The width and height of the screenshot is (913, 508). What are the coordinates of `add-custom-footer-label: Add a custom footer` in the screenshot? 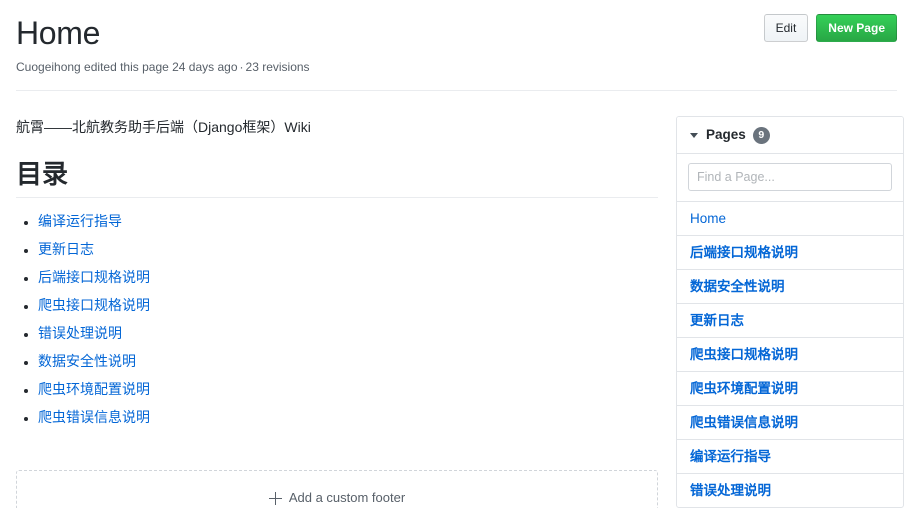 It's located at (347, 497).